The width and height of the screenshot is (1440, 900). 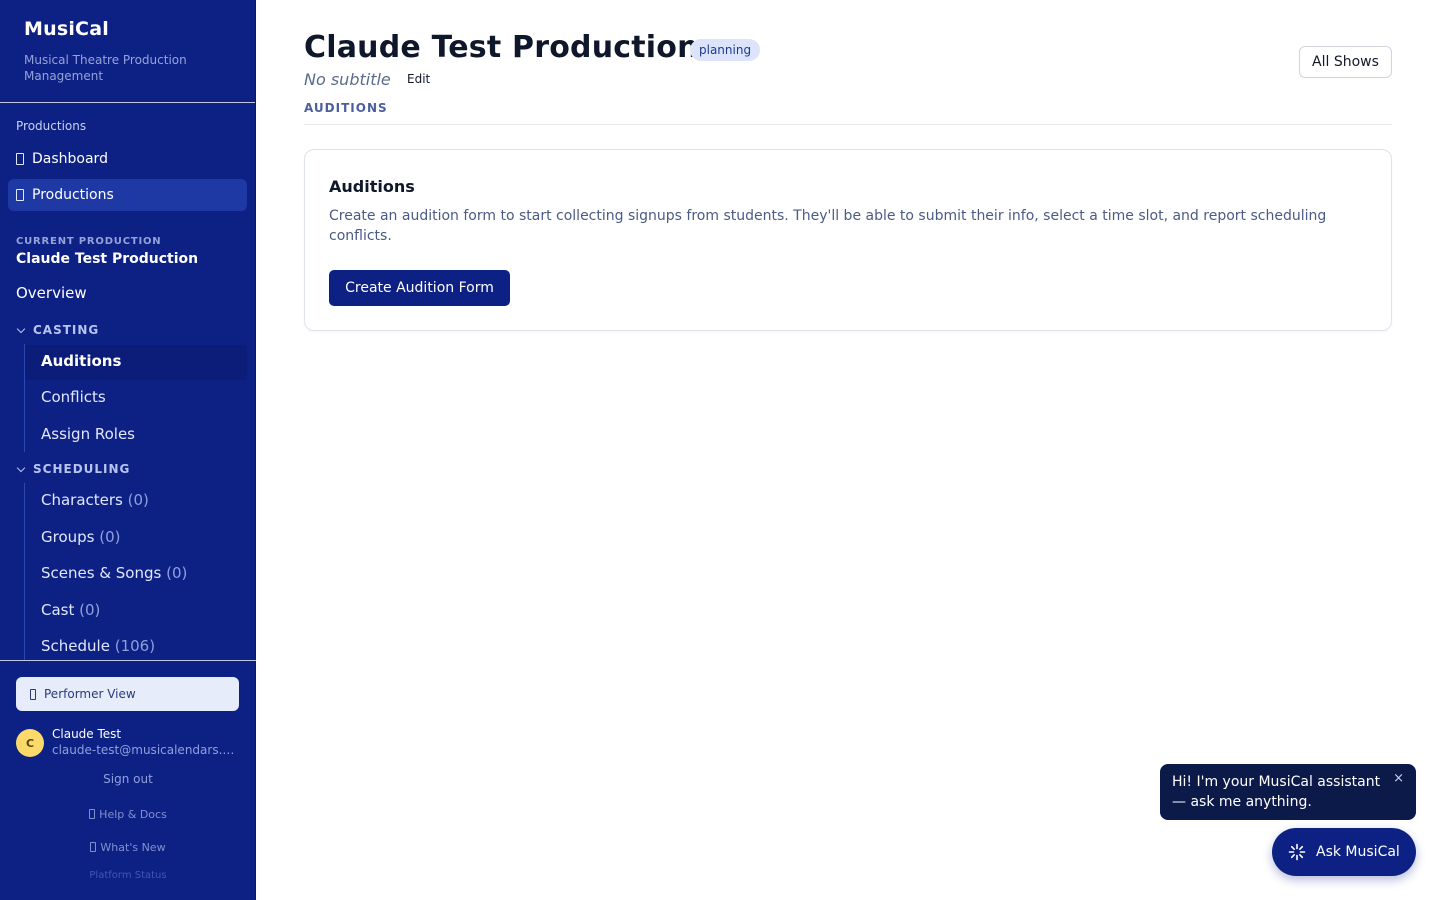 I want to click on scheduling-group-line, so click(x=24, y=571).